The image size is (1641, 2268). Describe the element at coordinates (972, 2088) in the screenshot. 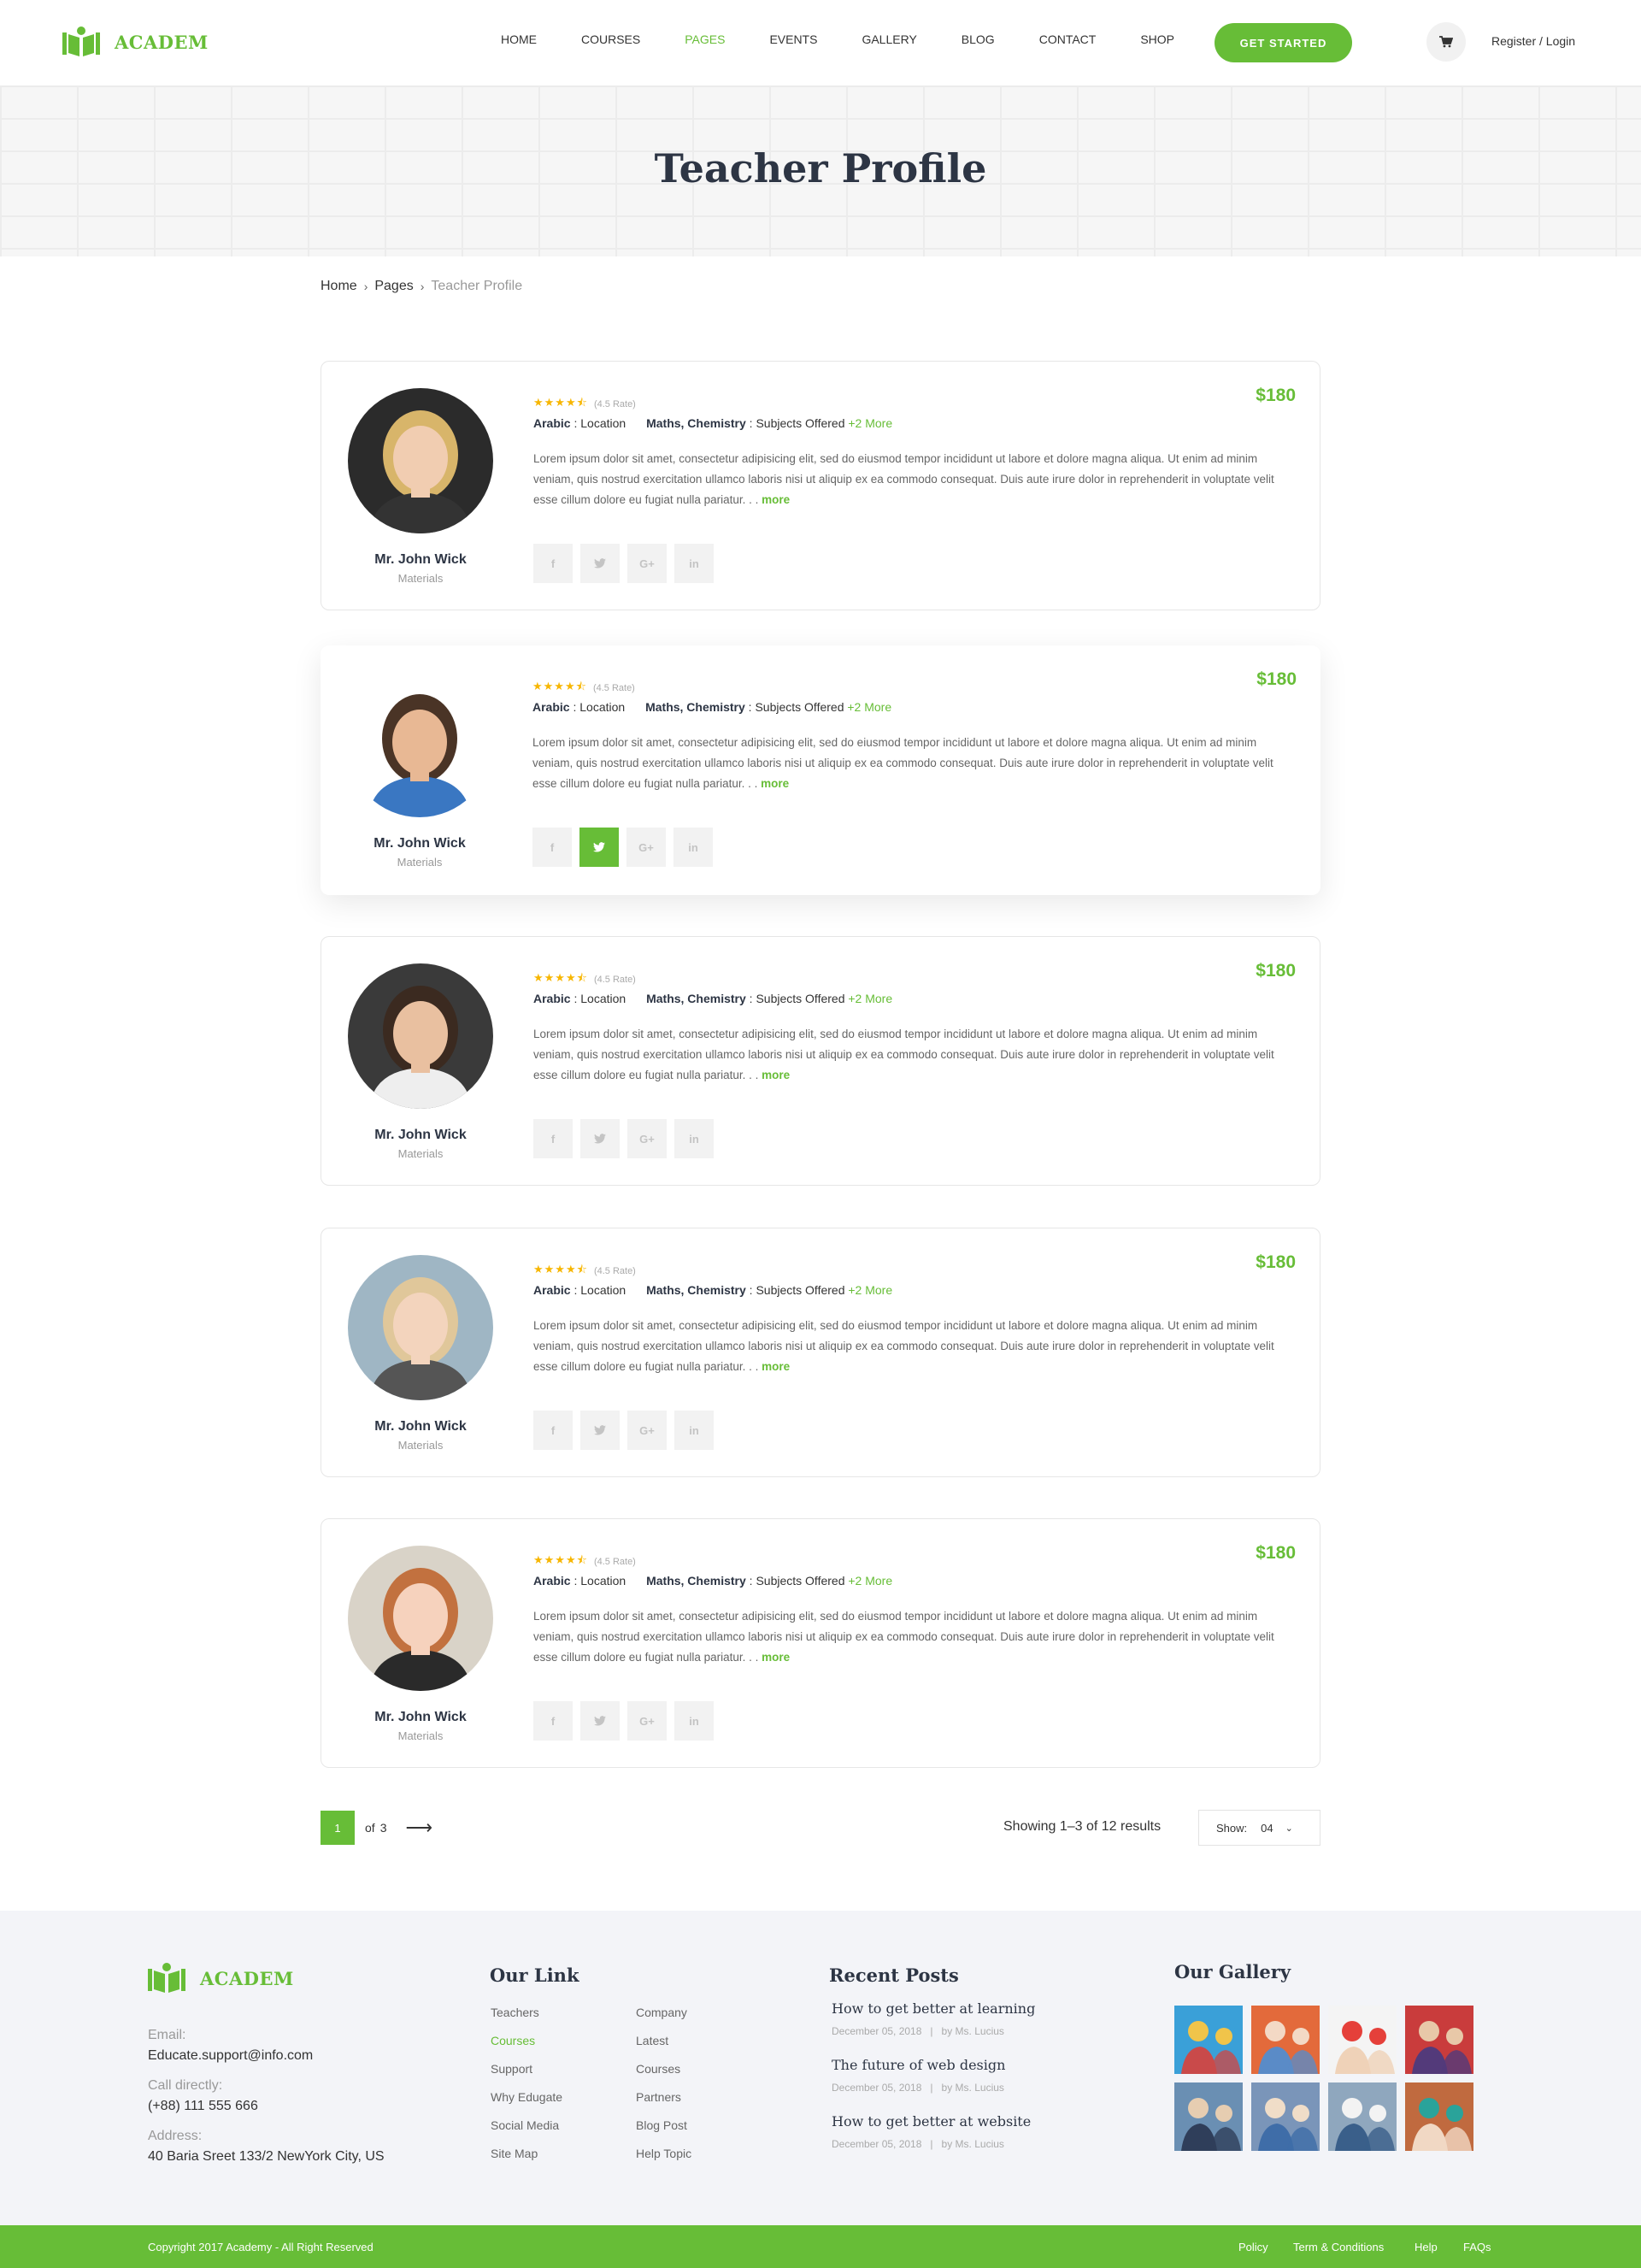

I see `post-author: by Ms. Lucius` at that location.